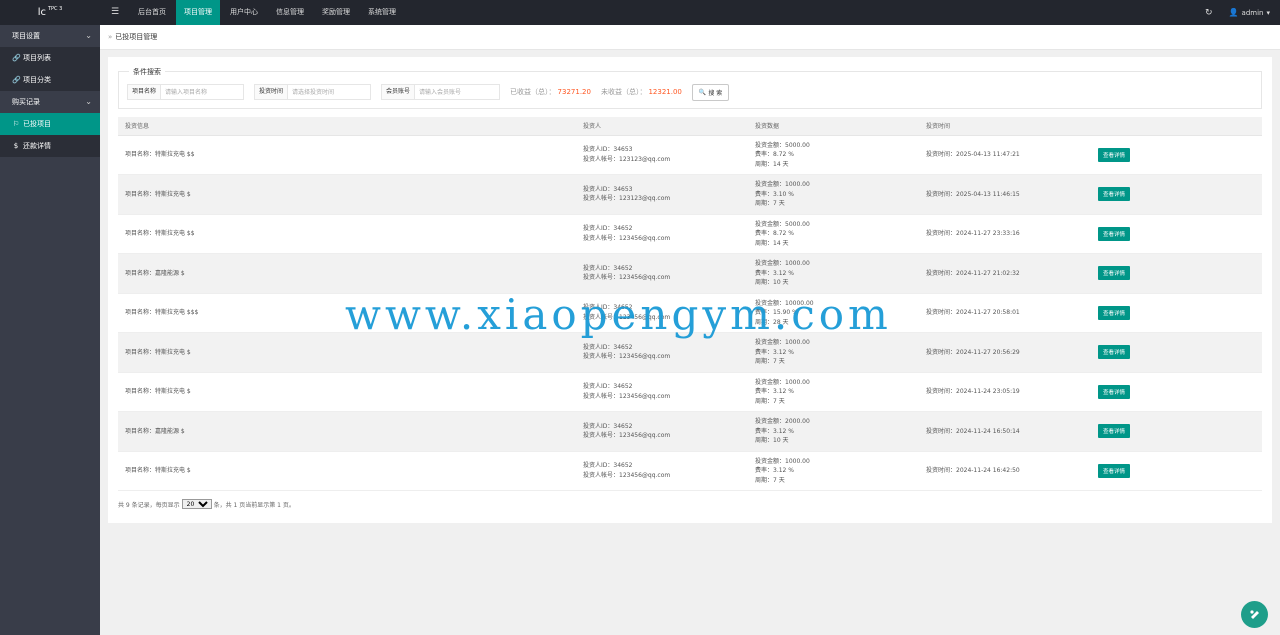  I want to click on sidebar-submenu: ⚐ 已投项目 $ 还款详情, so click(50, 135).